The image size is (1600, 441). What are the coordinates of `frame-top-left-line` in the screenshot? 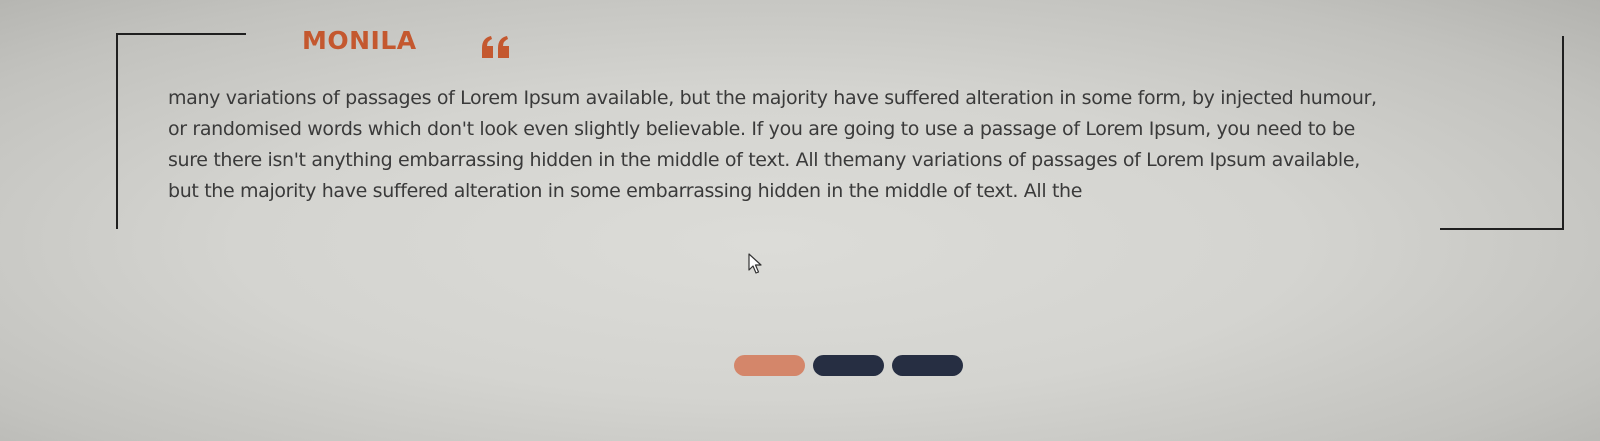 It's located at (181, 34).